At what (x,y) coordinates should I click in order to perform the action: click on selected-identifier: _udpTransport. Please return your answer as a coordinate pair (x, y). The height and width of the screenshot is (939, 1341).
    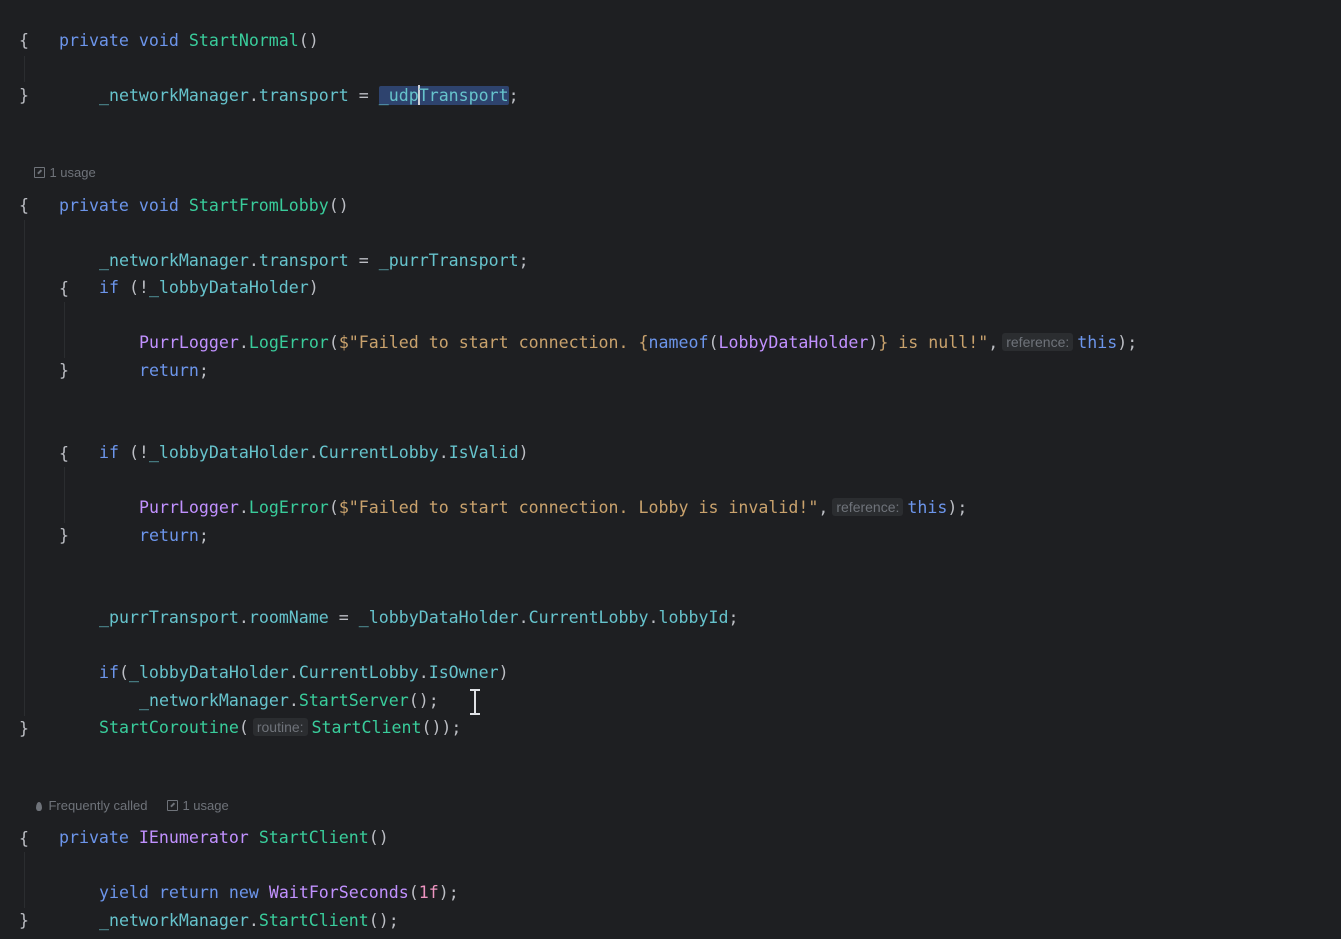
    Looking at the image, I should click on (443, 95).